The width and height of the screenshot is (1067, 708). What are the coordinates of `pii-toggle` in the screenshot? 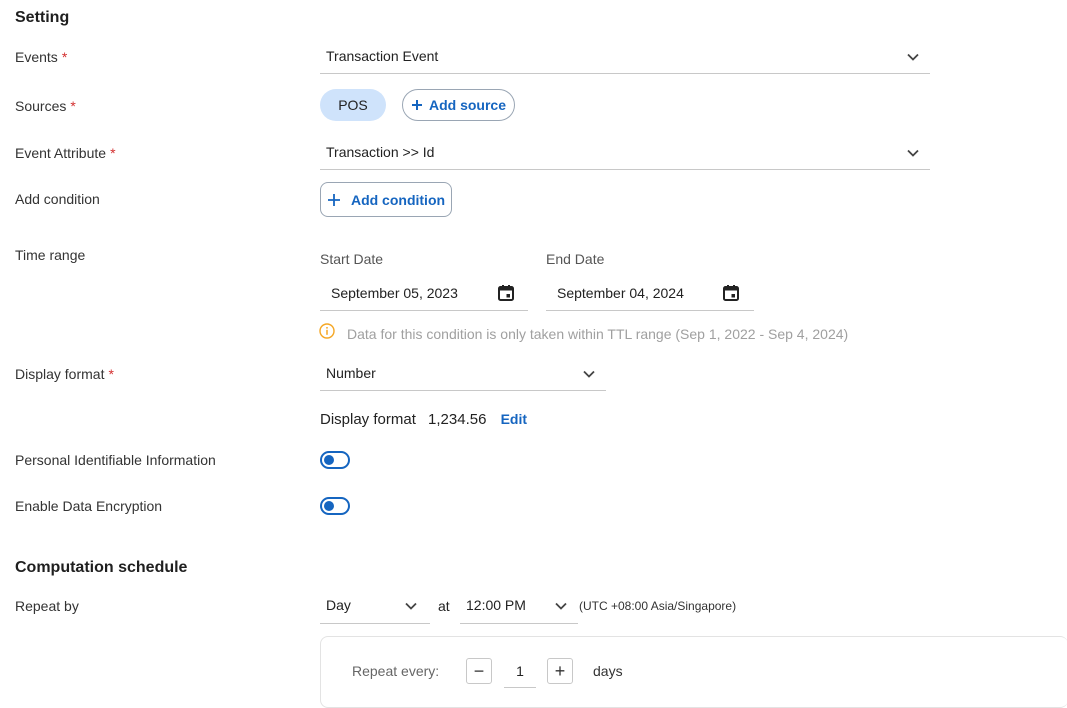 It's located at (335, 460).